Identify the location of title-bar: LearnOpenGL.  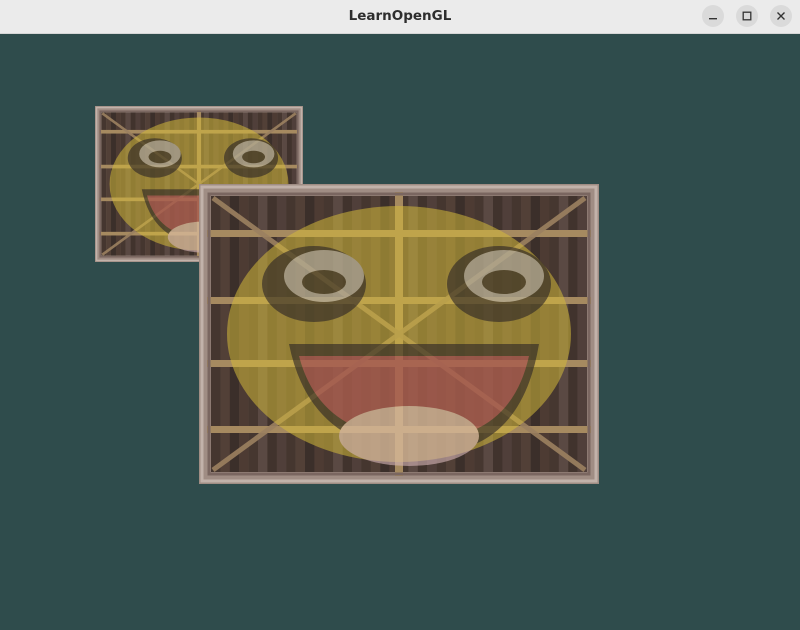
(400, 17).